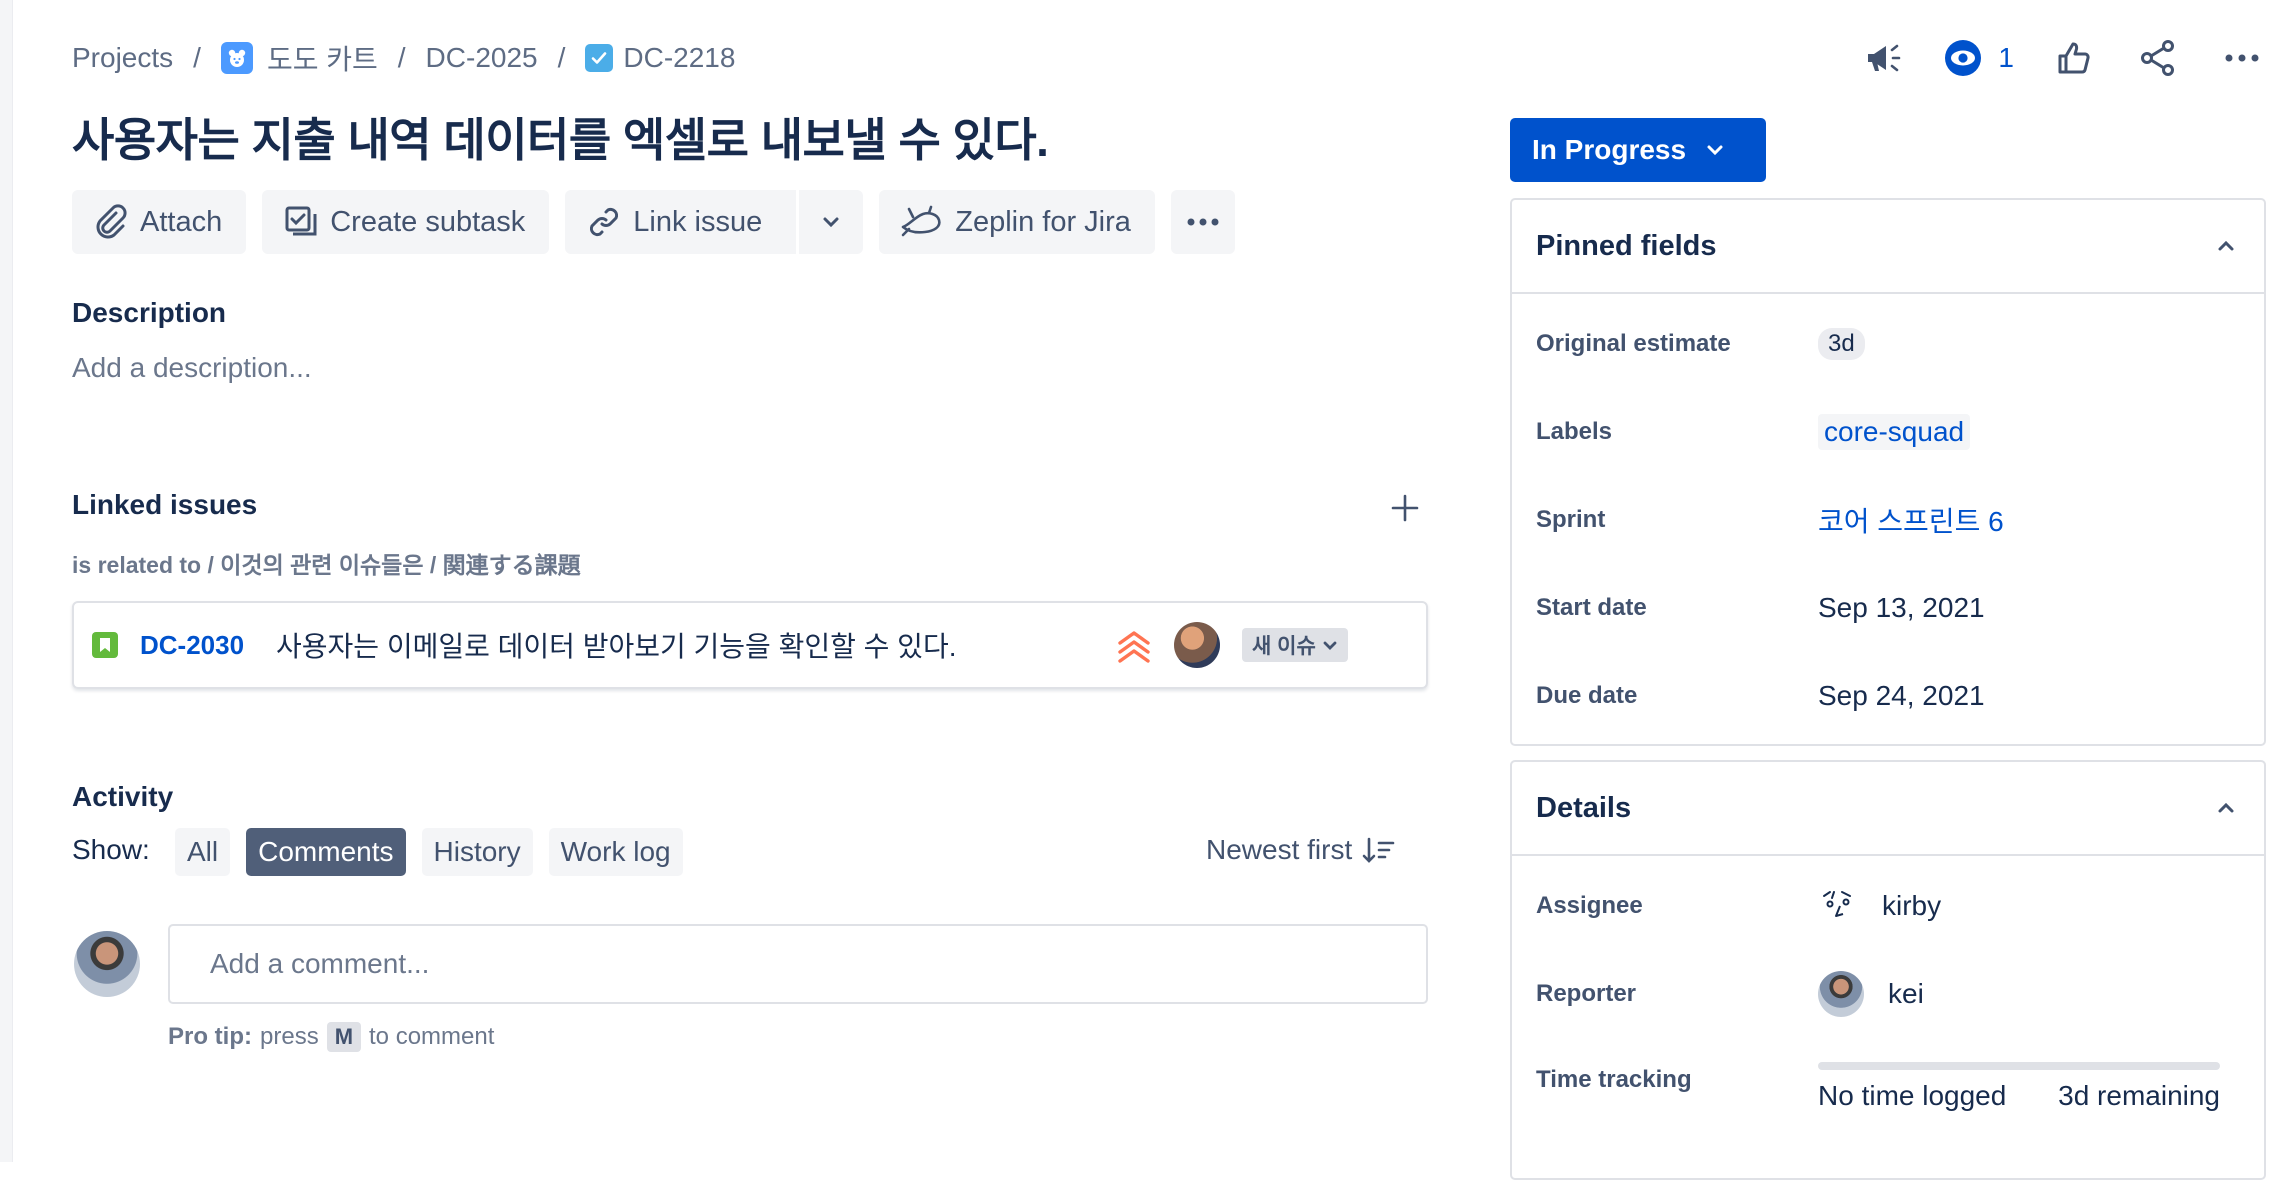  What do you see at coordinates (1760, 608) in the screenshot?
I see `field-start-date: Start date Sep 13, 2021` at bounding box center [1760, 608].